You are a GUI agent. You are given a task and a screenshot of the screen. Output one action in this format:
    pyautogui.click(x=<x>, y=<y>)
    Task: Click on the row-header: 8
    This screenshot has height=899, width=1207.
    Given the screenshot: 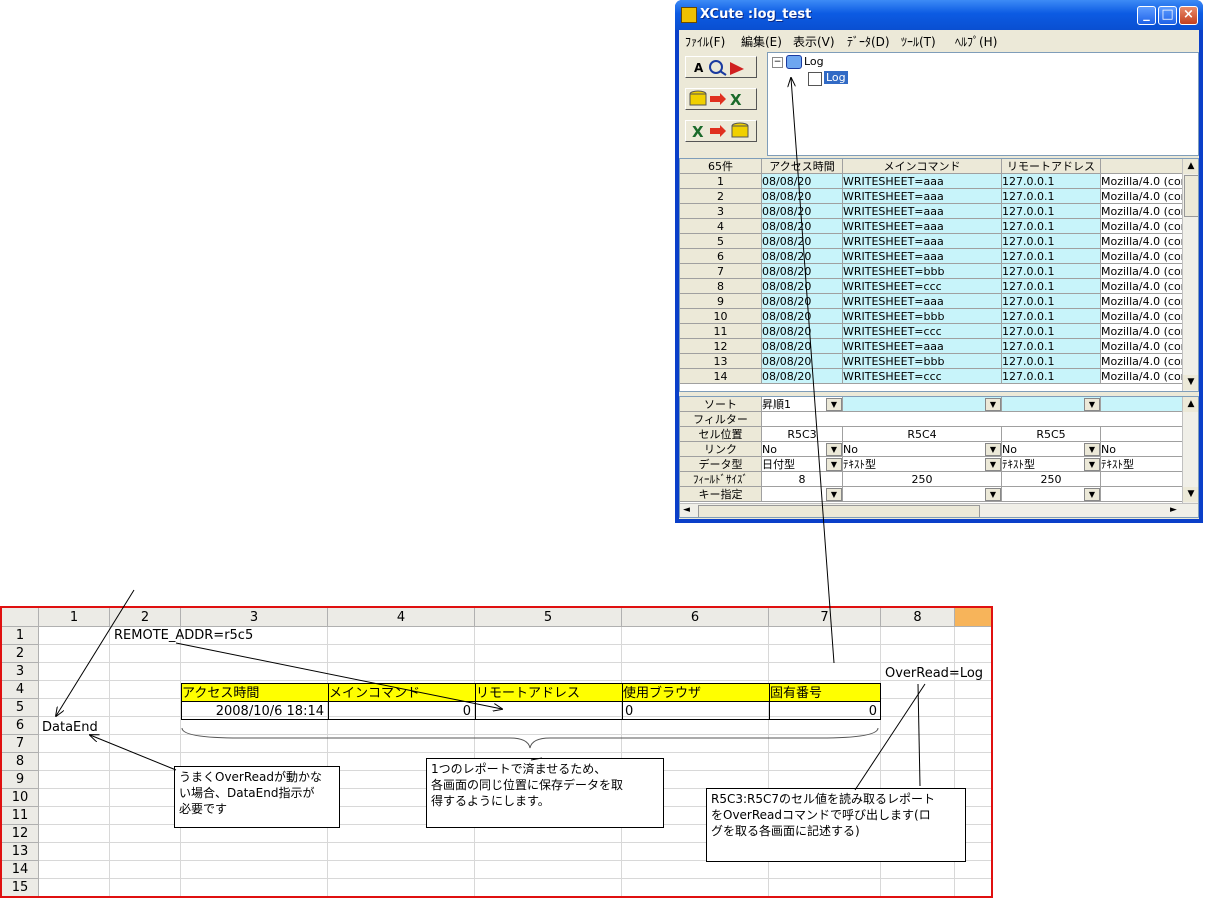 What is the action you would take?
    pyautogui.click(x=20, y=762)
    